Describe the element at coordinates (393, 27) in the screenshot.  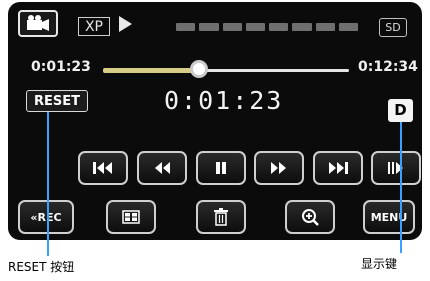
I see `sd-card-badge: SD` at that location.